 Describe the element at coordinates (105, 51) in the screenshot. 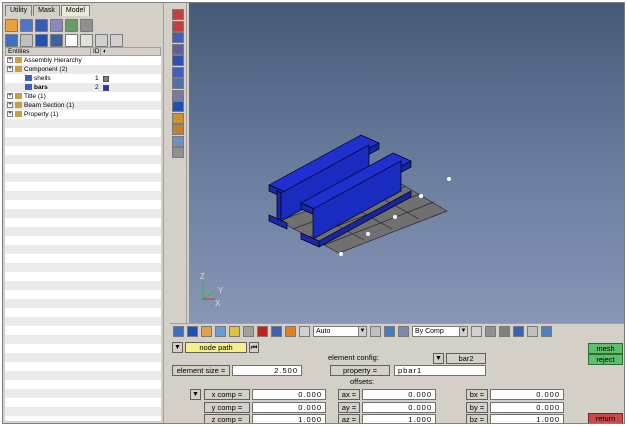

I see `color-column-icon: ◐` at that location.